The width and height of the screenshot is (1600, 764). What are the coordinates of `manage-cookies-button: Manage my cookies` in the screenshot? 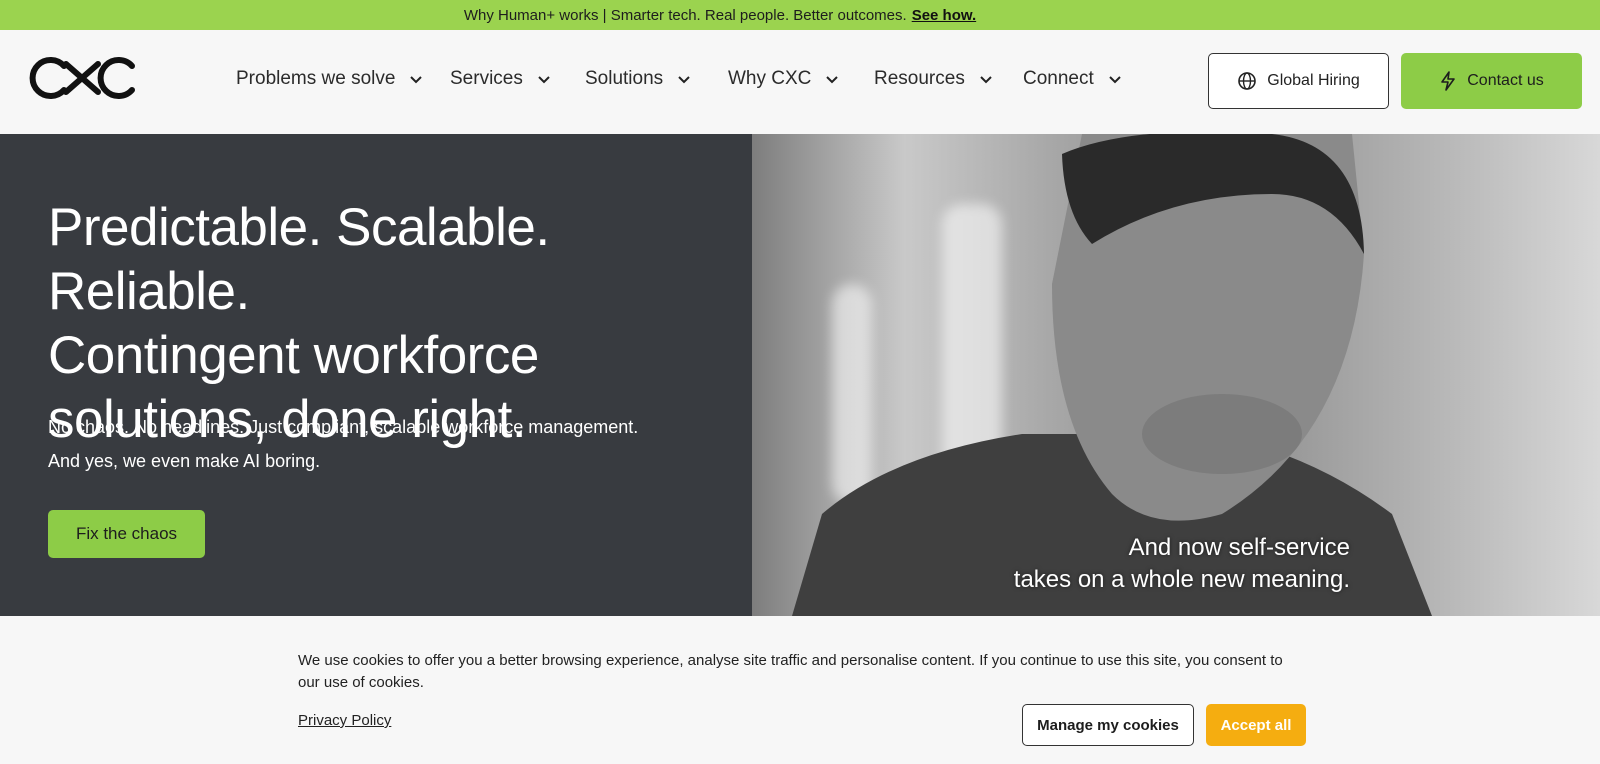 It's located at (1108, 725).